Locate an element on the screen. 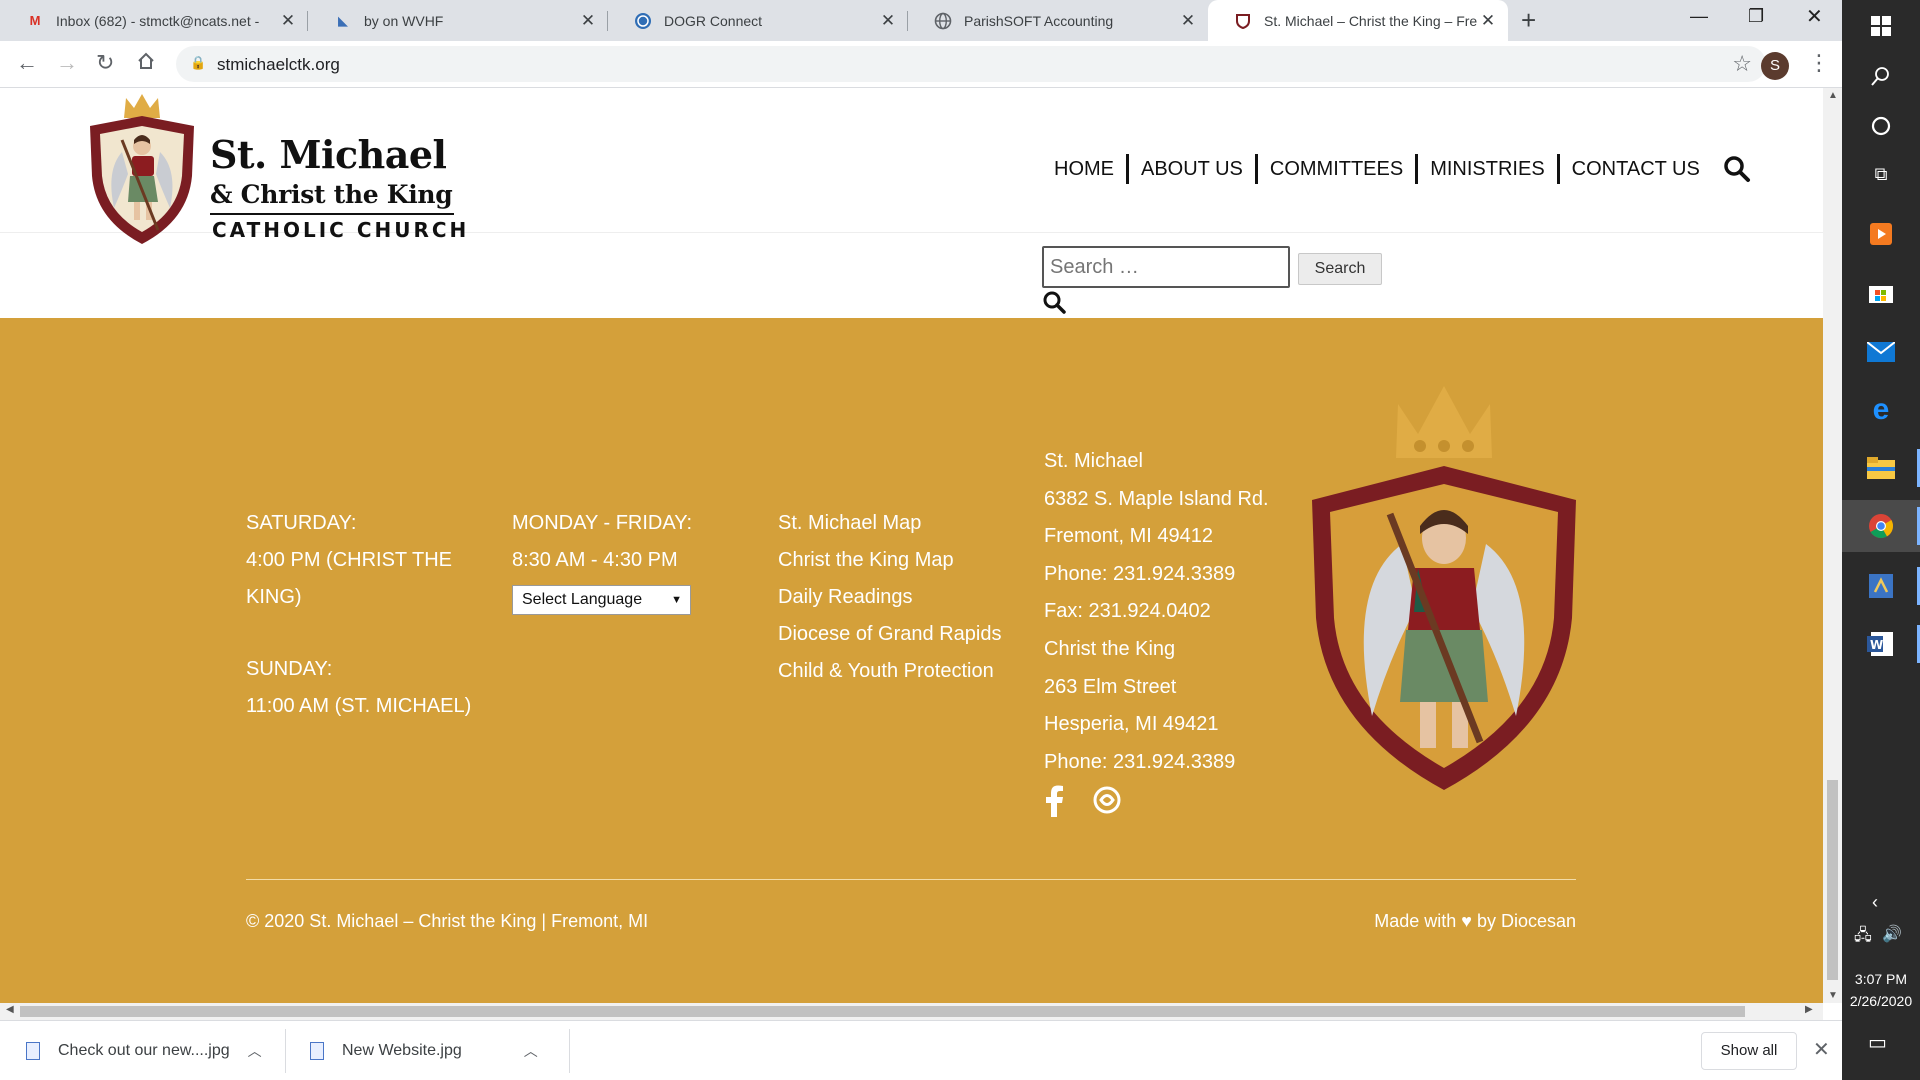 Image resolution: width=1920 pixels, height=1080 pixels. word-icon: W is located at coordinates (1881, 644).